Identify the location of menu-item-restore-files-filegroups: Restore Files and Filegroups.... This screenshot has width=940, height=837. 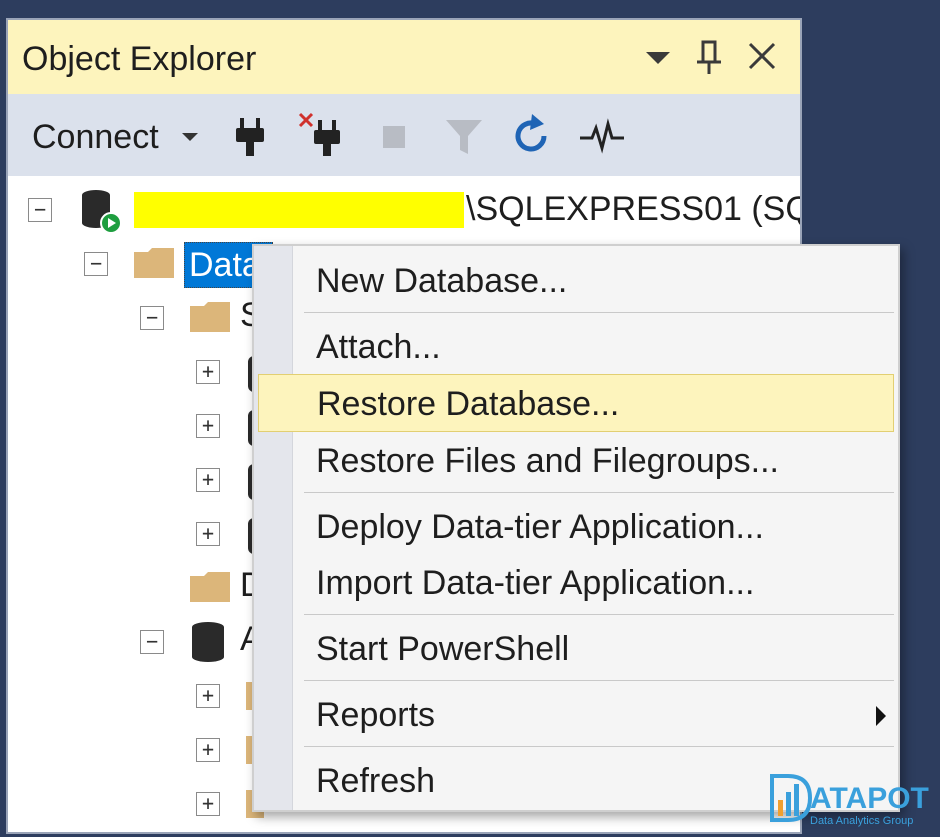
(576, 461).